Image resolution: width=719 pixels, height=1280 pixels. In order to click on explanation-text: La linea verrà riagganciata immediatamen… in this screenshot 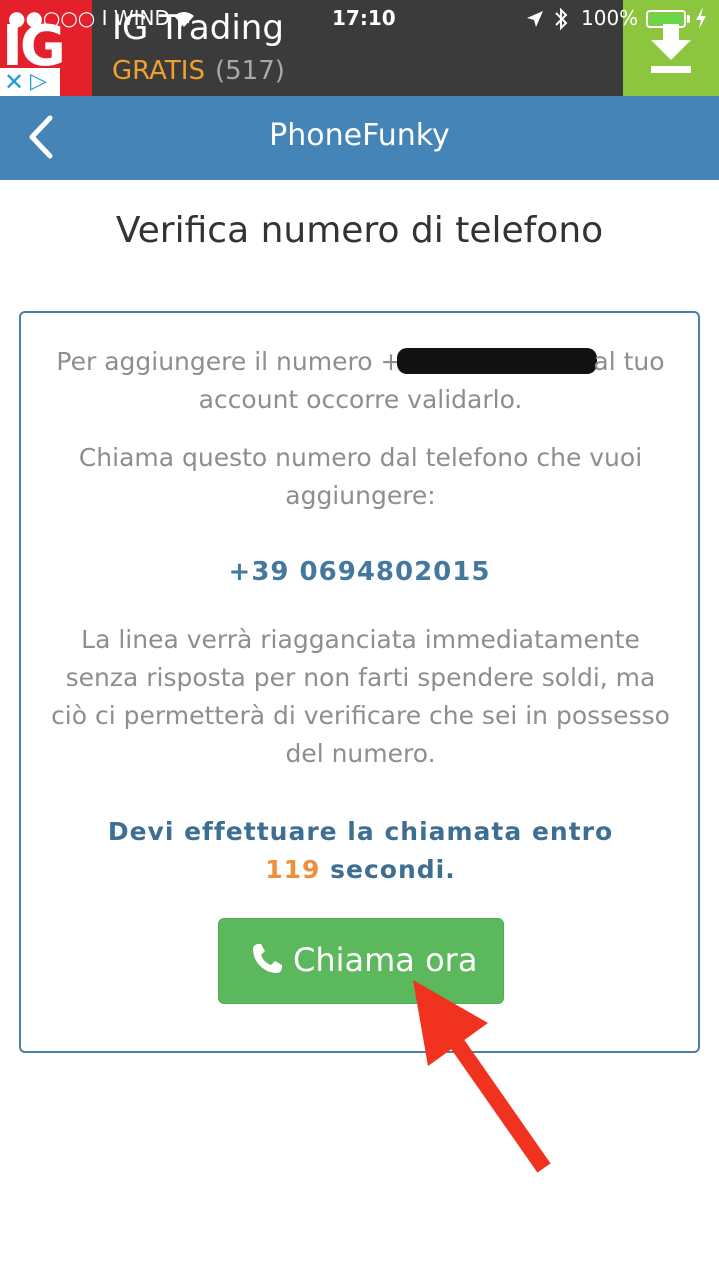, I will do `click(360, 696)`.